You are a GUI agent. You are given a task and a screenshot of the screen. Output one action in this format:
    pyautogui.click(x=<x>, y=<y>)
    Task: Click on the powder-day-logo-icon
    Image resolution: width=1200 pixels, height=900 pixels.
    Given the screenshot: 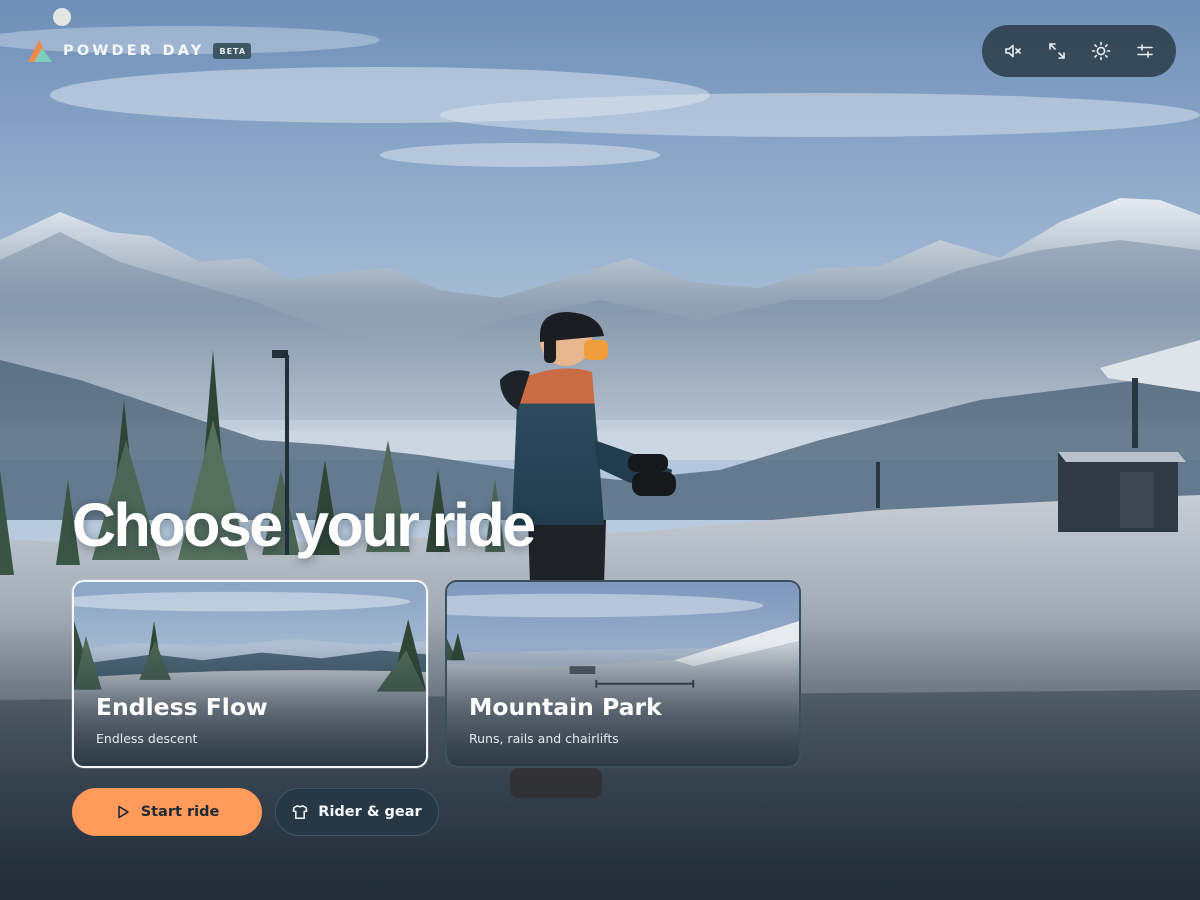 What is the action you would take?
    pyautogui.click(x=40, y=51)
    